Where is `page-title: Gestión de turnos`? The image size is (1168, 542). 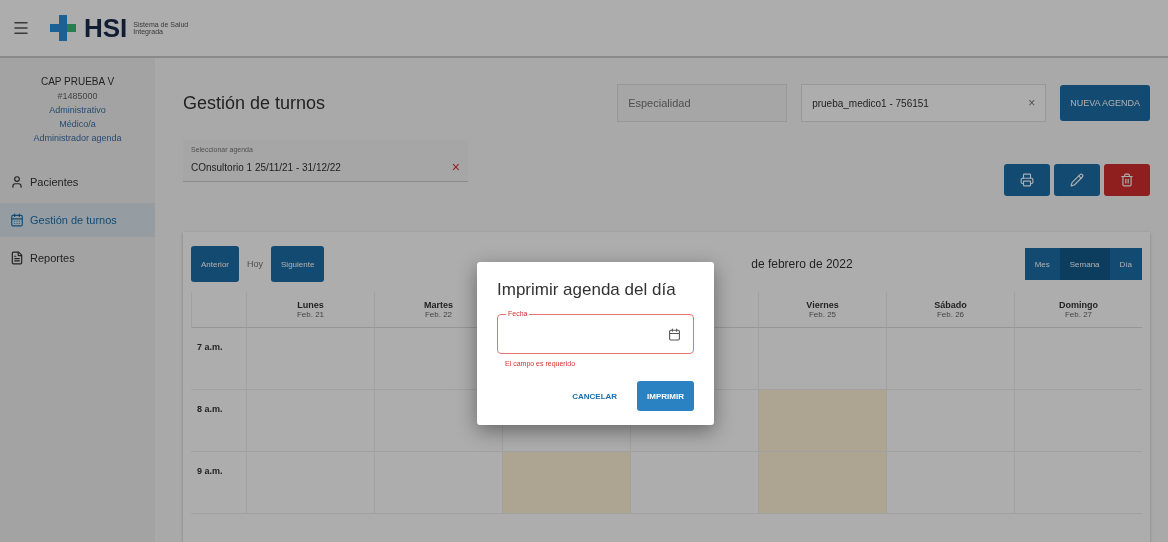 page-title: Gestión de turnos is located at coordinates (255, 103).